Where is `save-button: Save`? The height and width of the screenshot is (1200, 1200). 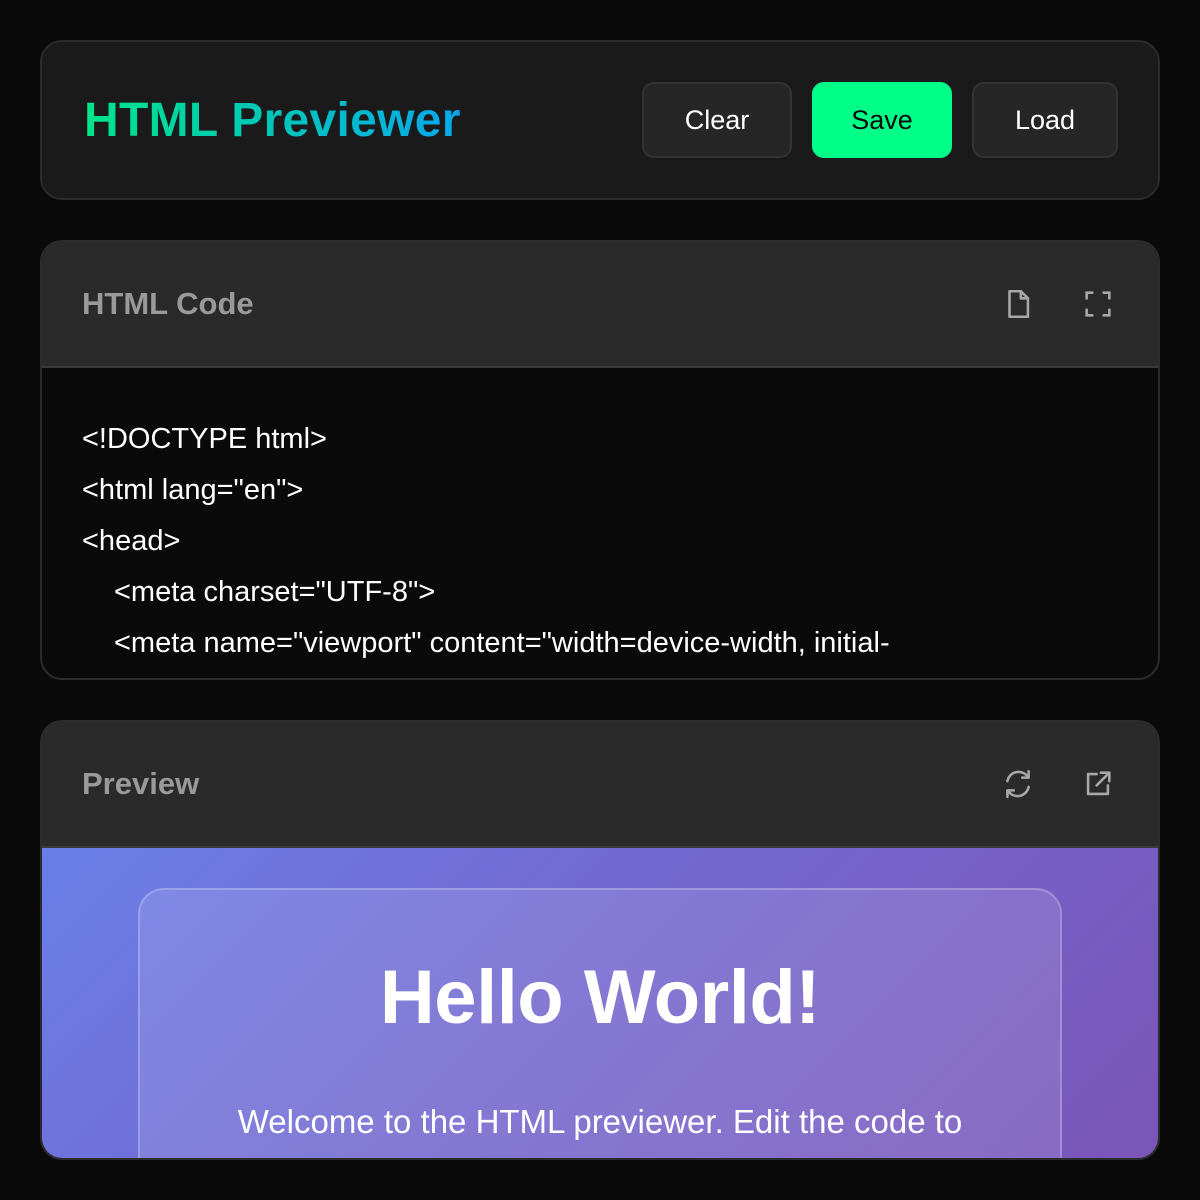
save-button: Save is located at coordinates (882, 120).